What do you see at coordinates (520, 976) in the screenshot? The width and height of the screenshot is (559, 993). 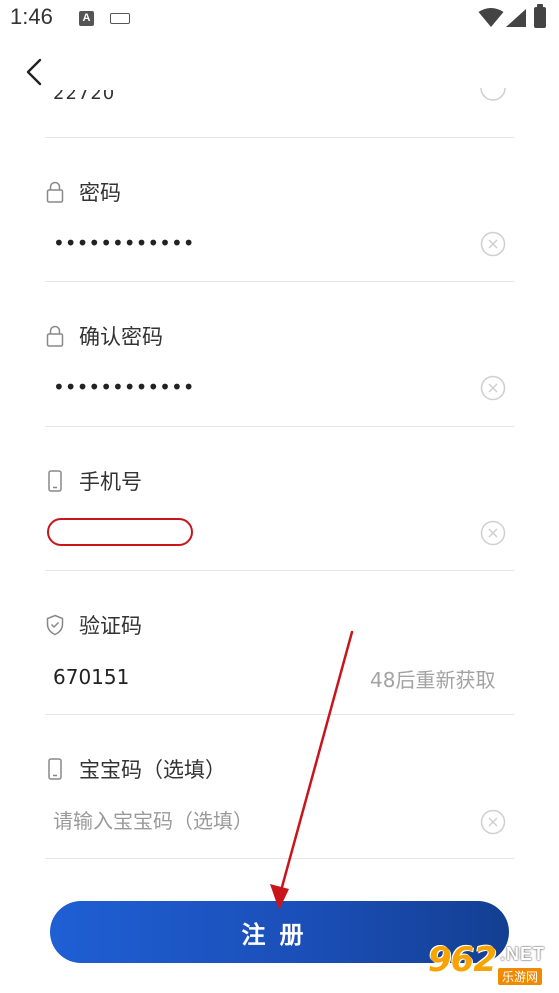 I see `watermark-tagline: 乐游网` at bounding box center [520, 976].